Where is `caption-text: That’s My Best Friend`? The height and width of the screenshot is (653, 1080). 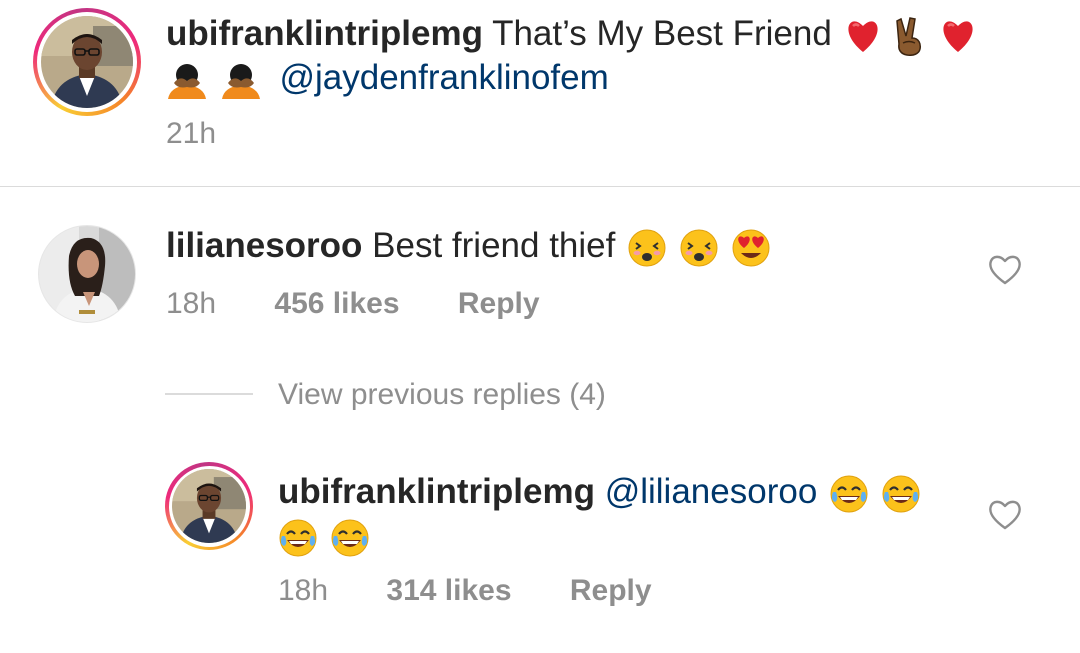 caption-text: That’s My Best Friend is located at coordinates (662, 33).